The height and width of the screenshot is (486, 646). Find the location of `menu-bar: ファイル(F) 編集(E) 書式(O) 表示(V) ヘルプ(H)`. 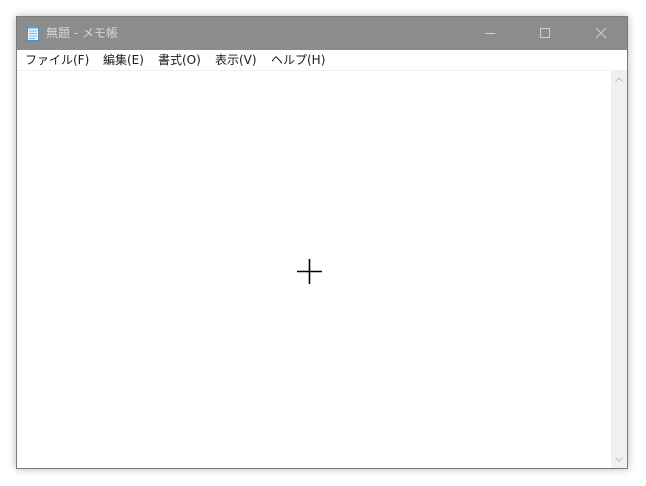

menu-bar: ファイル(F) 編集(E) 書式(O) 表示(V) ヘルプ(H) is located at coordinates (322, 60).